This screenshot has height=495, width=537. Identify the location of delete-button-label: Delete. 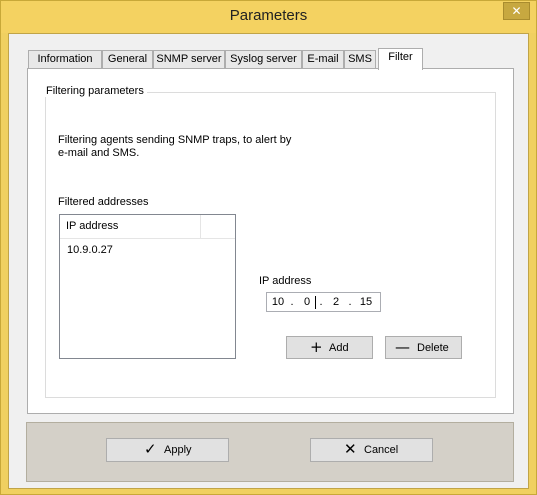
(433, 348).